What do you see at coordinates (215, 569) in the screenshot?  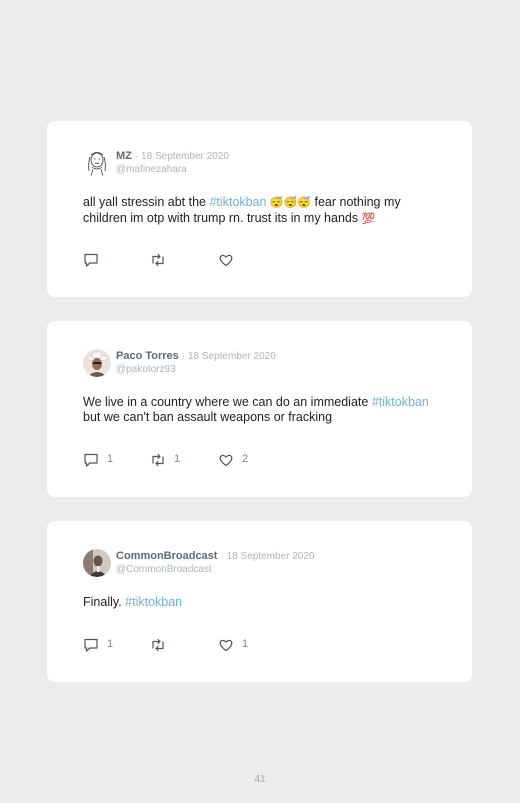 I see `user-handle: @CommonBroadcast` at bounding box center [215, 569].